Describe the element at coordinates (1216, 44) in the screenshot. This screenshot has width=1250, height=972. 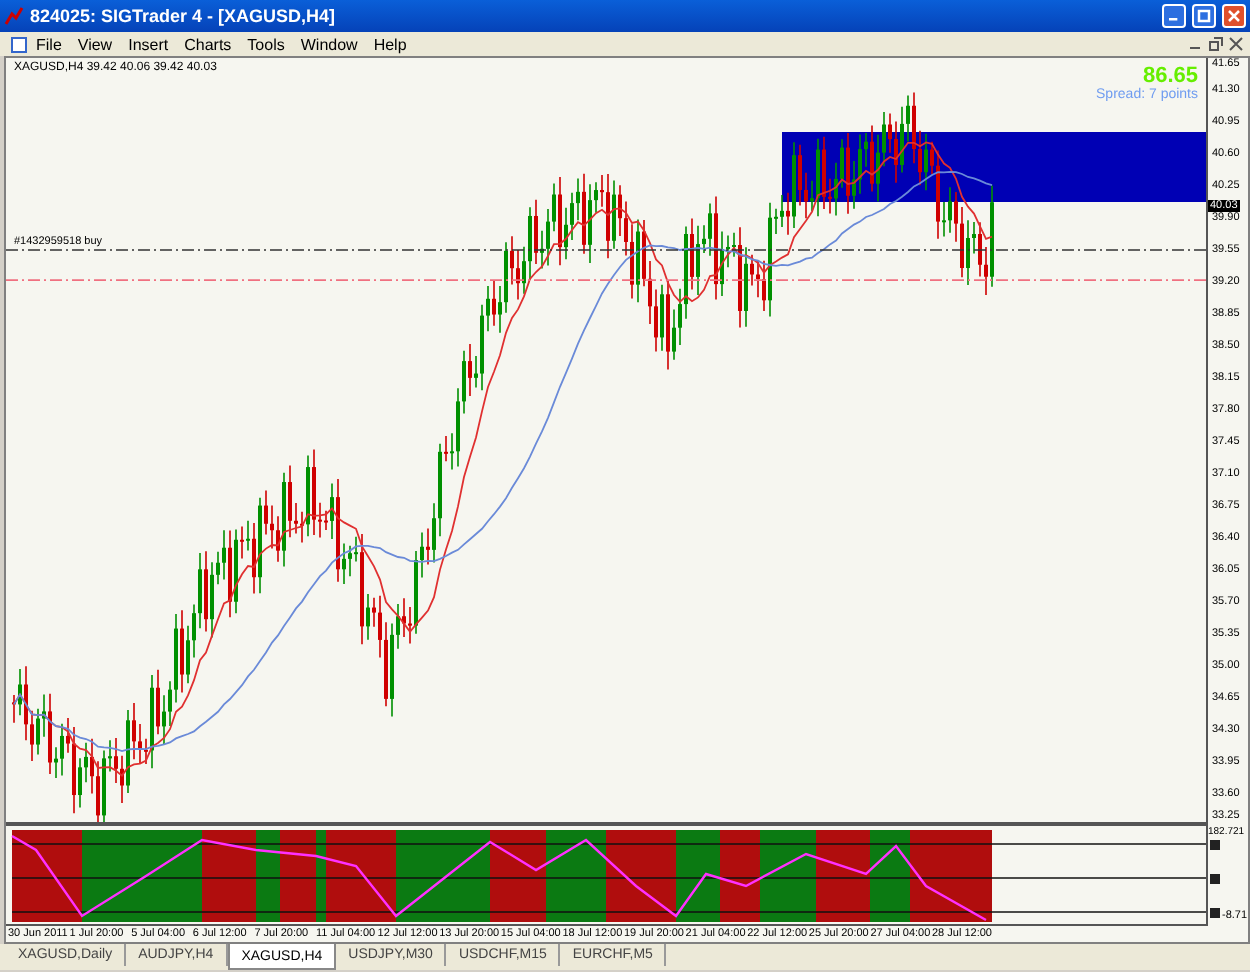
I see `restore-icon` at that location.